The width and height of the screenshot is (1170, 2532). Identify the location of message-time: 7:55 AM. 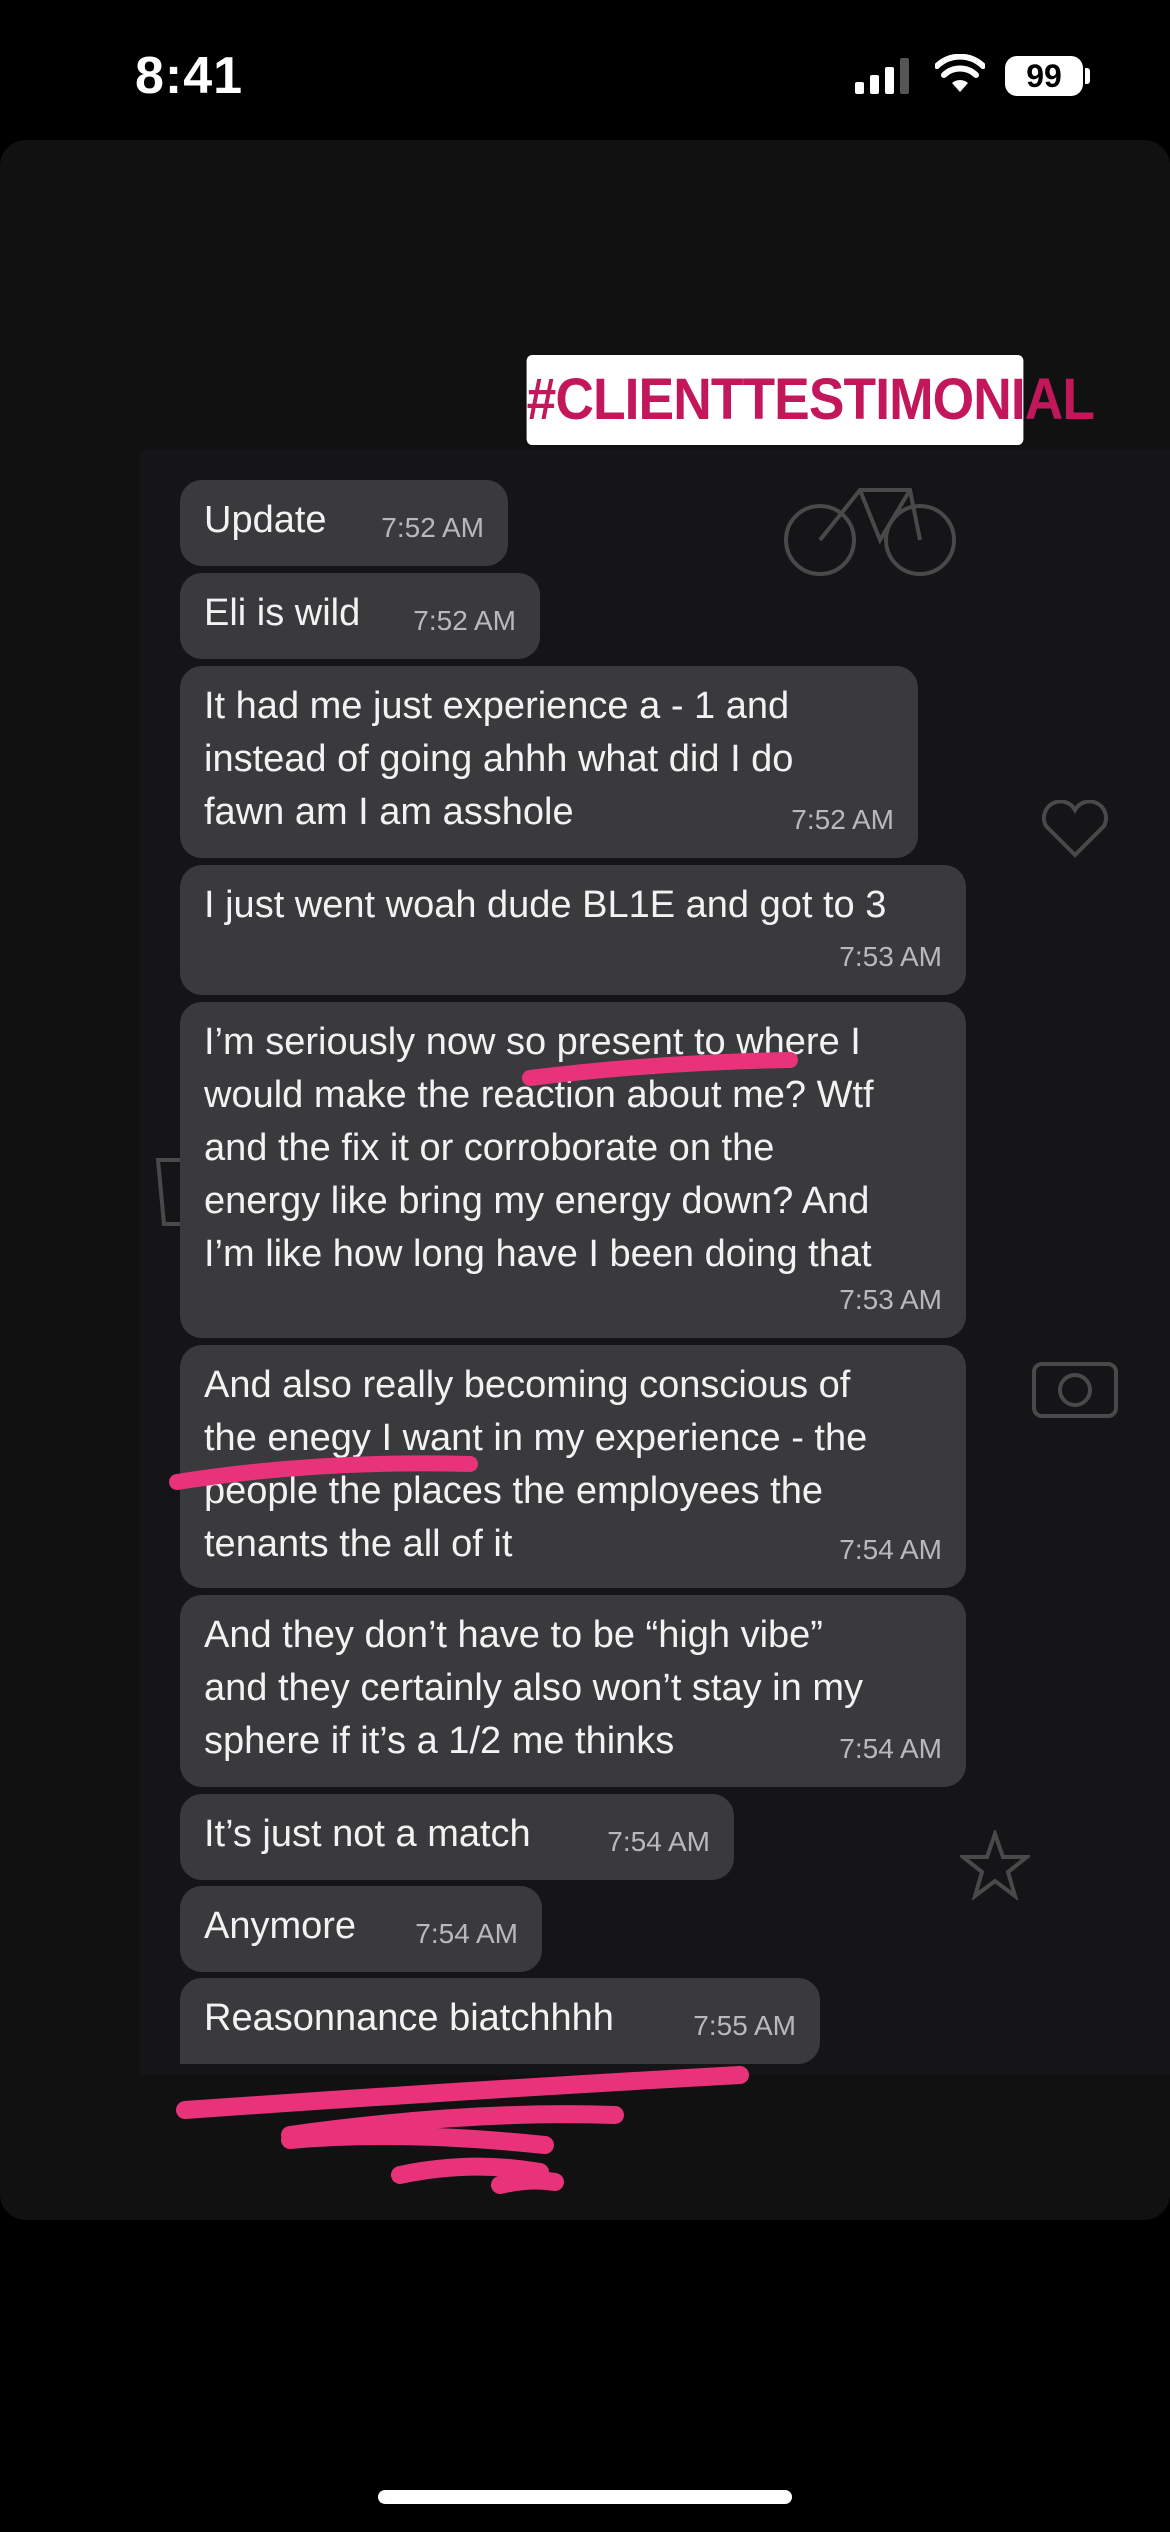
(744, 2025).